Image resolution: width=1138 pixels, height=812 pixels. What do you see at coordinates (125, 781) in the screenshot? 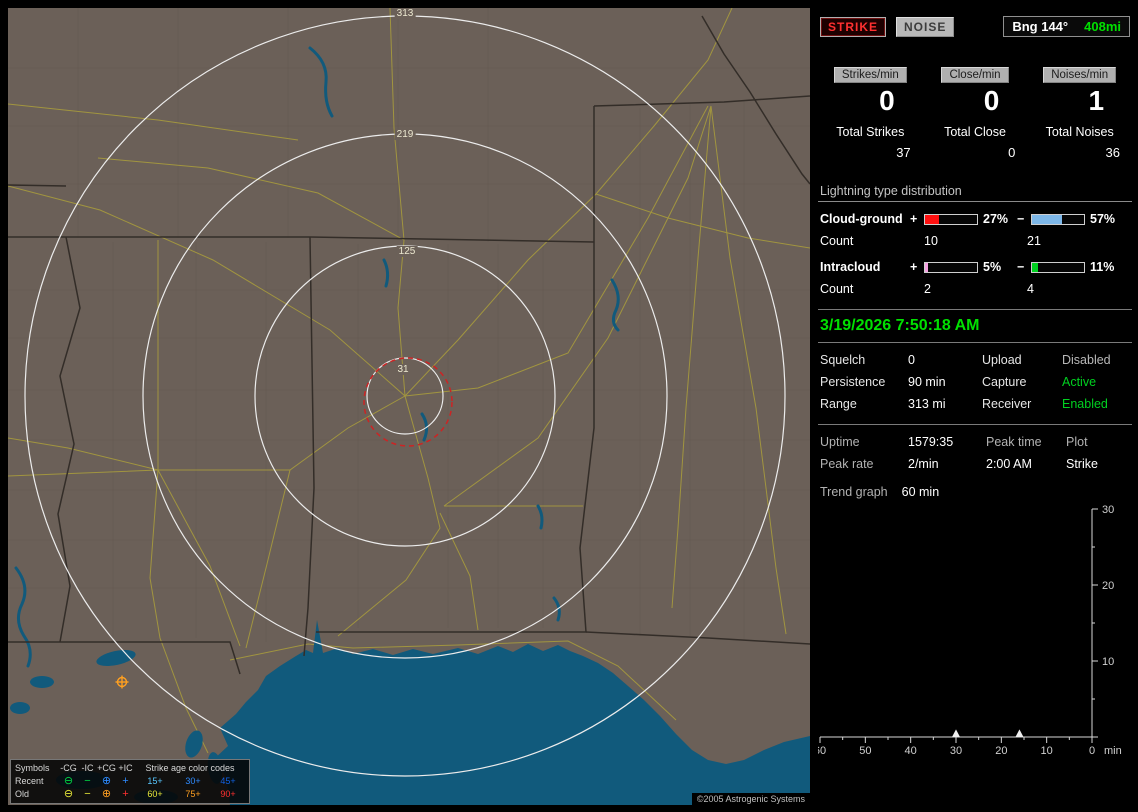
I see `recent-ic-plus-icon: +` at bounding box center [125, 781].